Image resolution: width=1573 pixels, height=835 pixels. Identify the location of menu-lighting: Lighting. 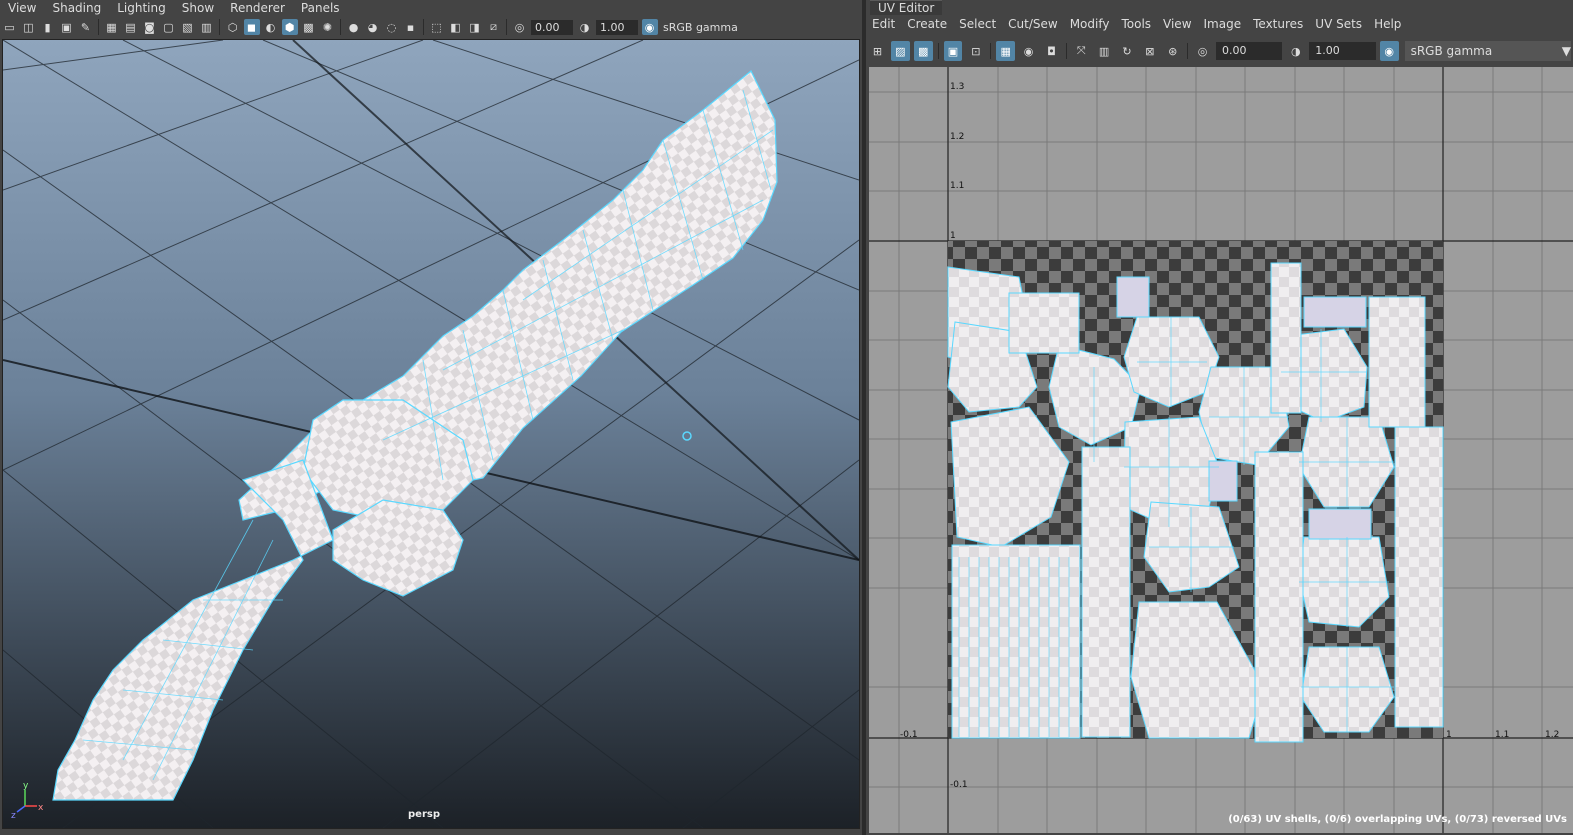
(141, 8).